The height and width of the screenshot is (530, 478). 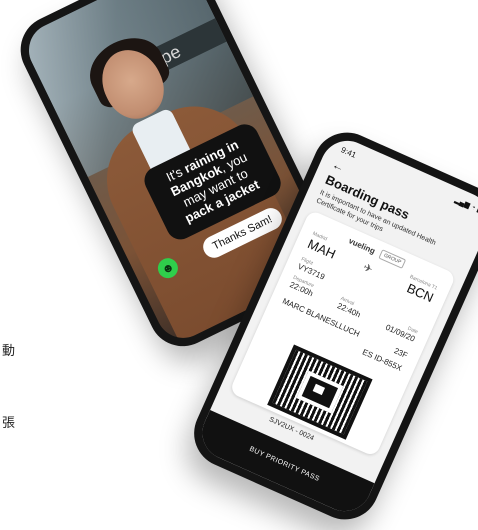 What do you see at coordinates (392, 259) in the screenshot?
I see `group-badge: GROUP` at bounding box center [392, 259].